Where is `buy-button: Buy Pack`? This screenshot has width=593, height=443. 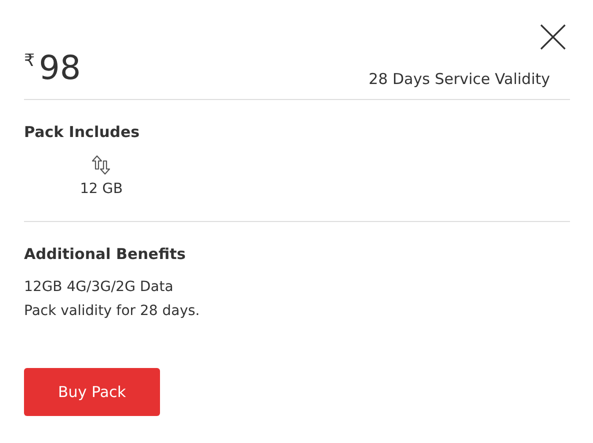 buy-button: Buy Pack is located at coordinates (92, 392).